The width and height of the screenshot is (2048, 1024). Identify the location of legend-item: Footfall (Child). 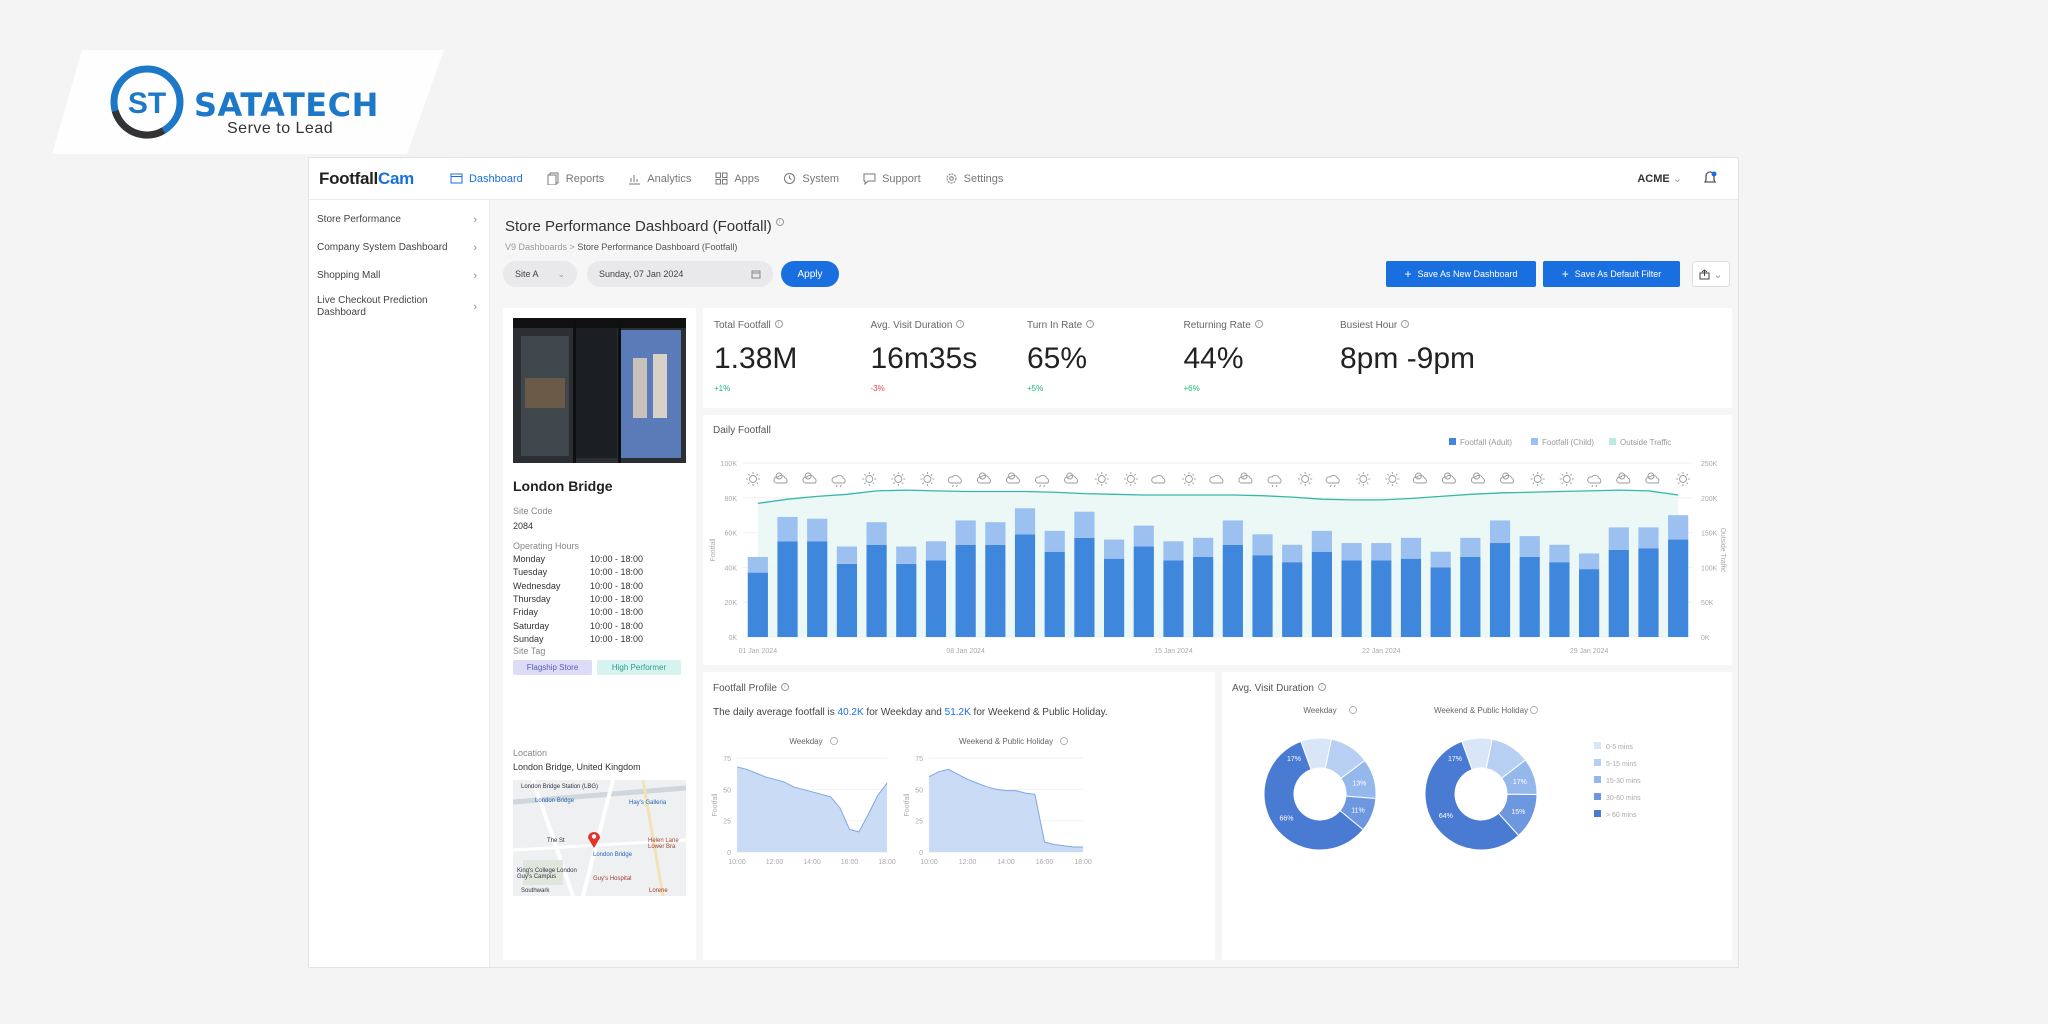
(1562, 442).